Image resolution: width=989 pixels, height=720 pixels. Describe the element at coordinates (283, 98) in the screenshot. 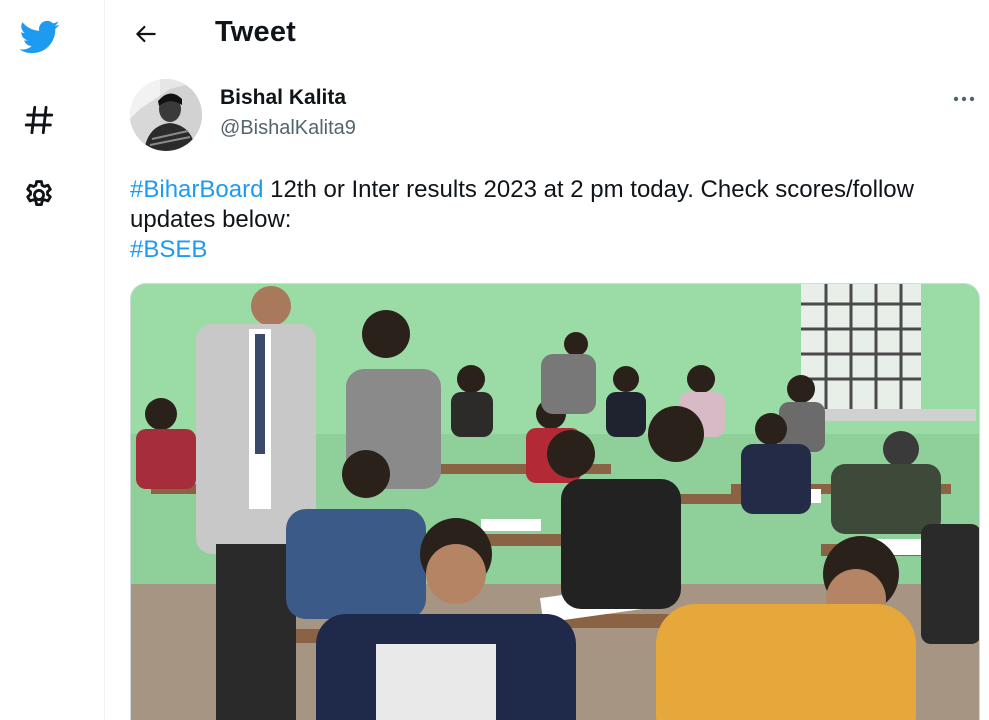

I see `author-name: Bishal Kalita` at that location.